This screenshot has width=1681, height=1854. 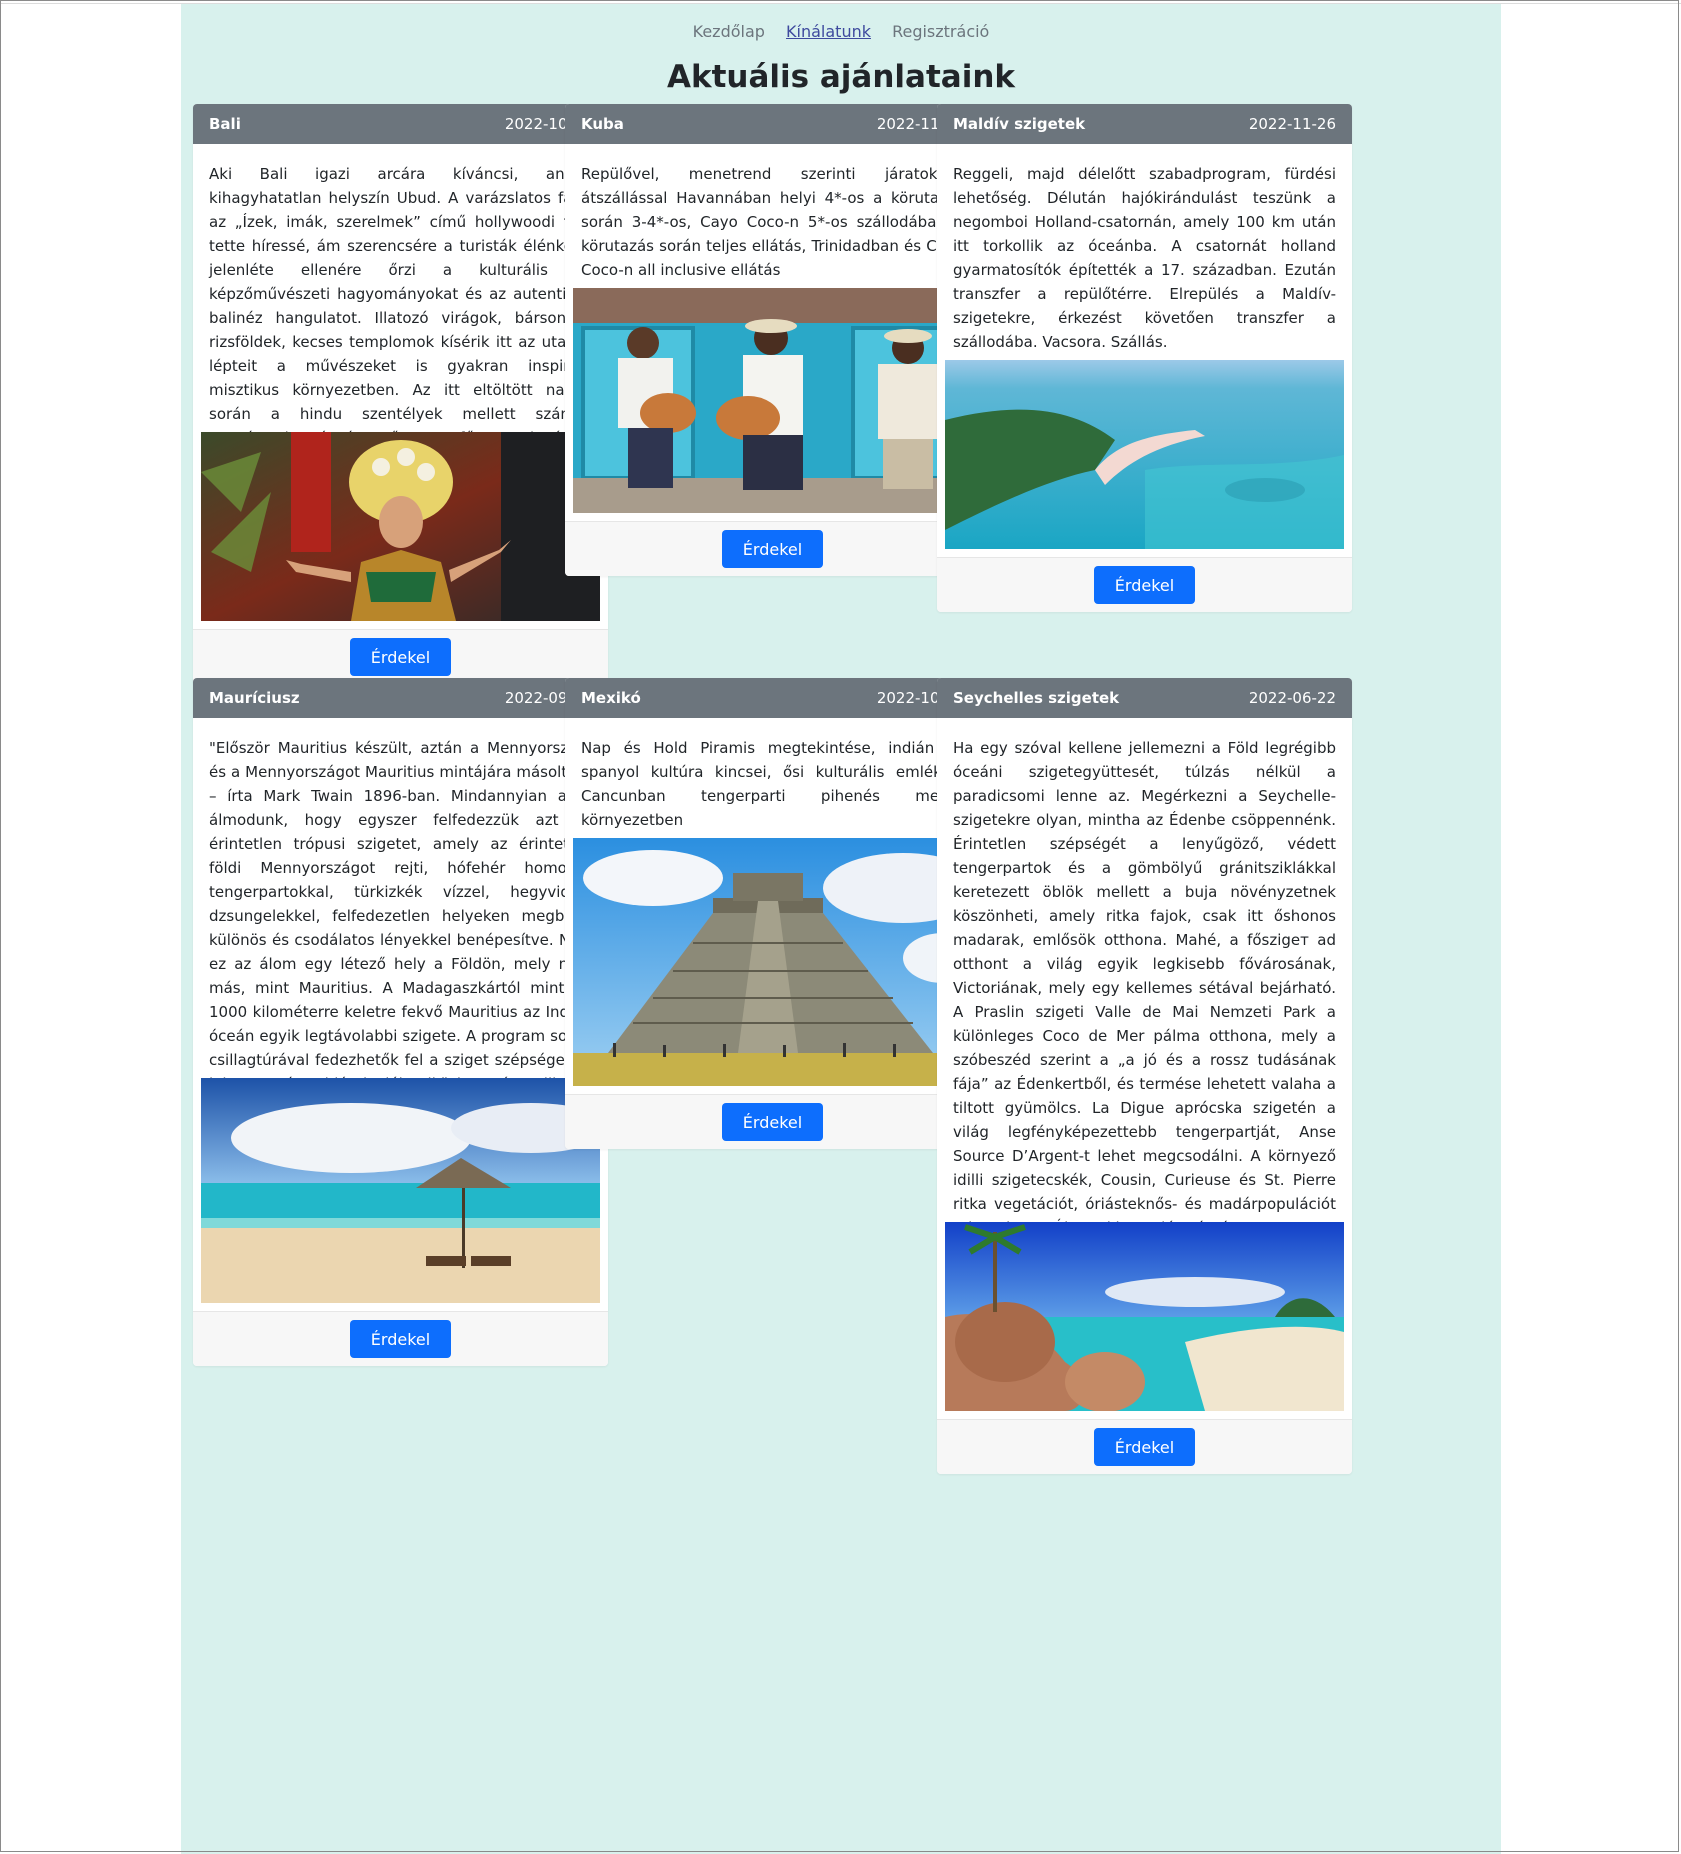 I want to click on balinese-dancer-image, so click(x=400, y=526).